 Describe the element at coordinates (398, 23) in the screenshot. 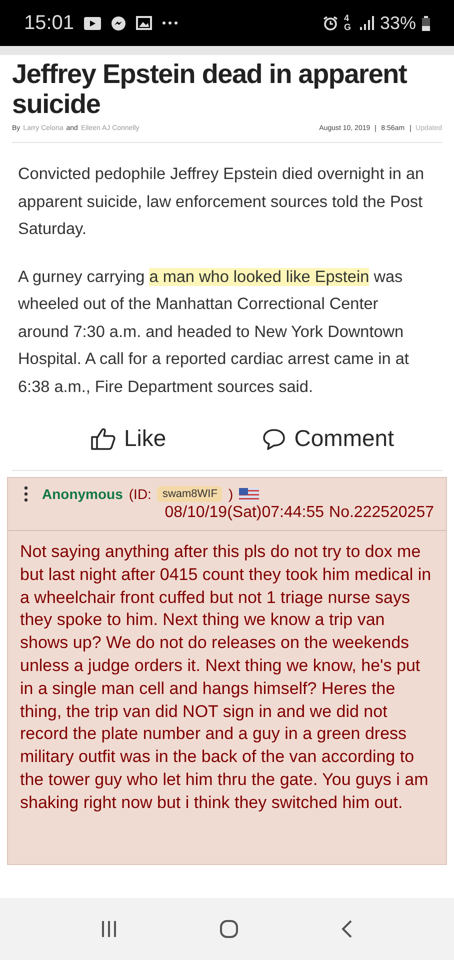

I see `battery-percent: 33%` at that location.